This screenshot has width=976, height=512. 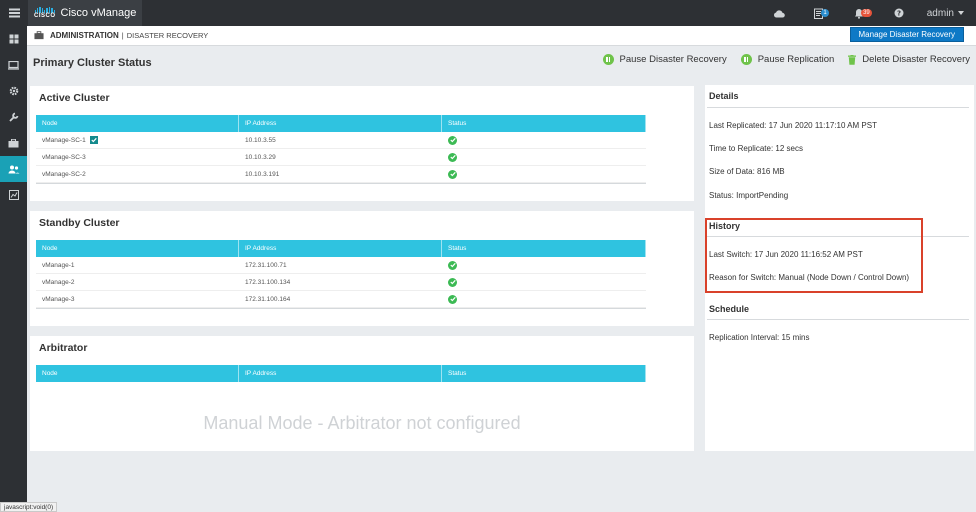 What do you see at coordinates (341, 157) in the screenshot?
I see `table-row: vManage-SC-3 10.10.3.29` at bounding box center [341, 157].